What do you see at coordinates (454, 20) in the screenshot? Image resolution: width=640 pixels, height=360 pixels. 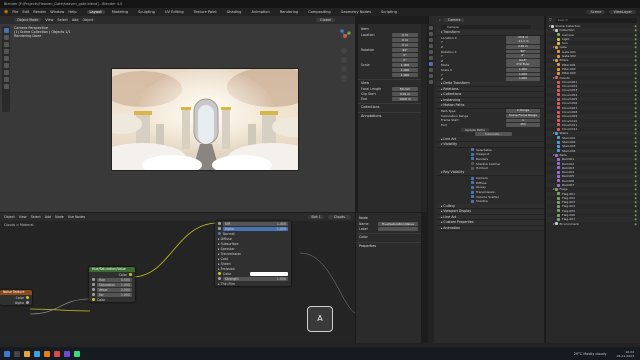 I see `object-name-field: Camera` at bounding box center [454, 20].